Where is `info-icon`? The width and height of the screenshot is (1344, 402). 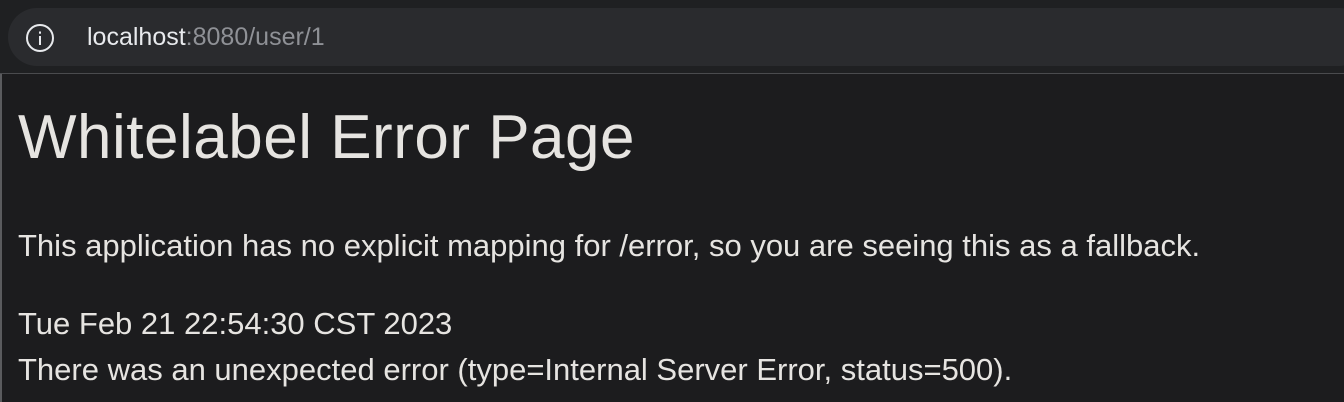 info-icon is located at coordinates (40, 38).